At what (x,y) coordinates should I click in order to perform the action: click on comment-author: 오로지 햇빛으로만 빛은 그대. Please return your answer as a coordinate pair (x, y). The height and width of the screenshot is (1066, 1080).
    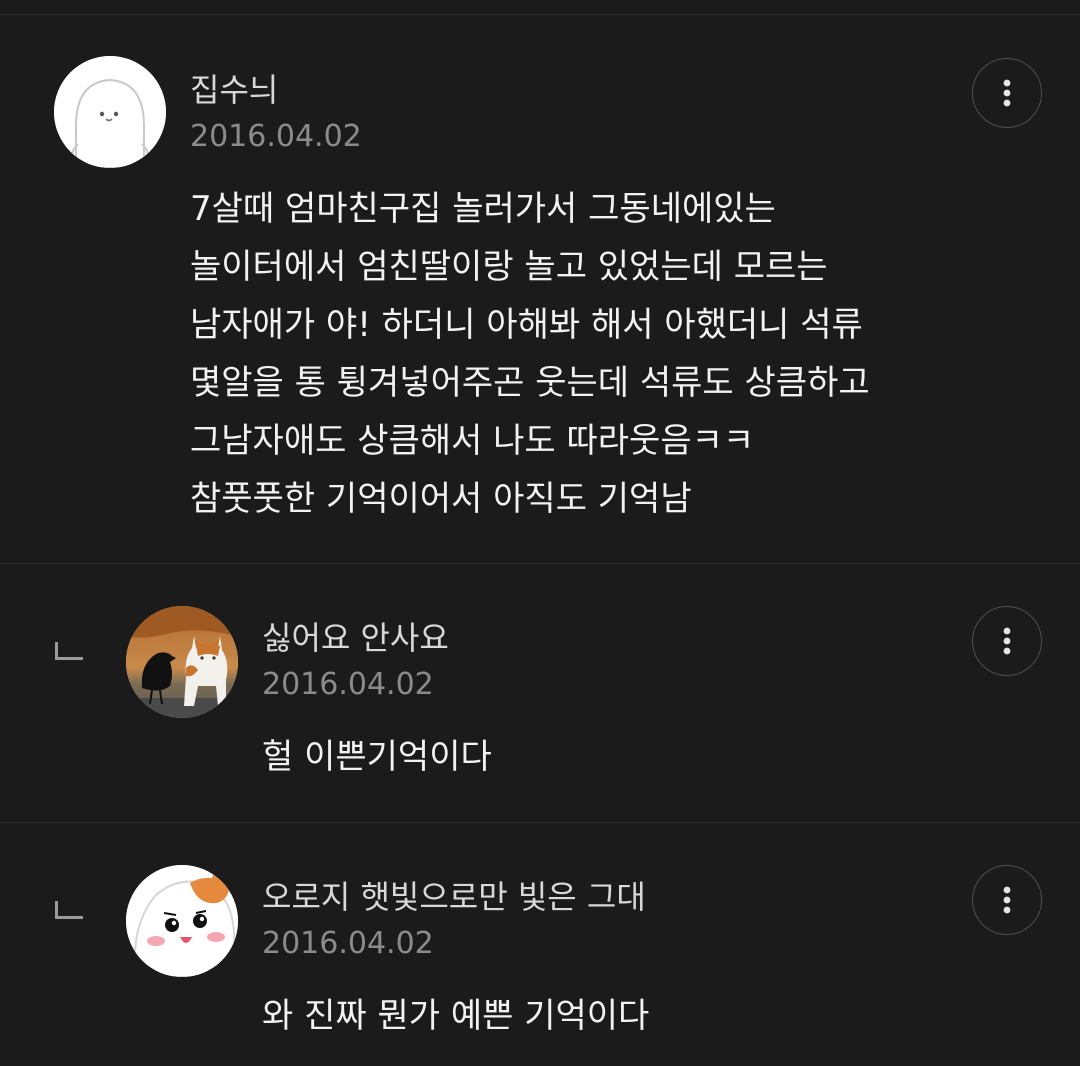
    Looking at the image, I should click on (454, 897).